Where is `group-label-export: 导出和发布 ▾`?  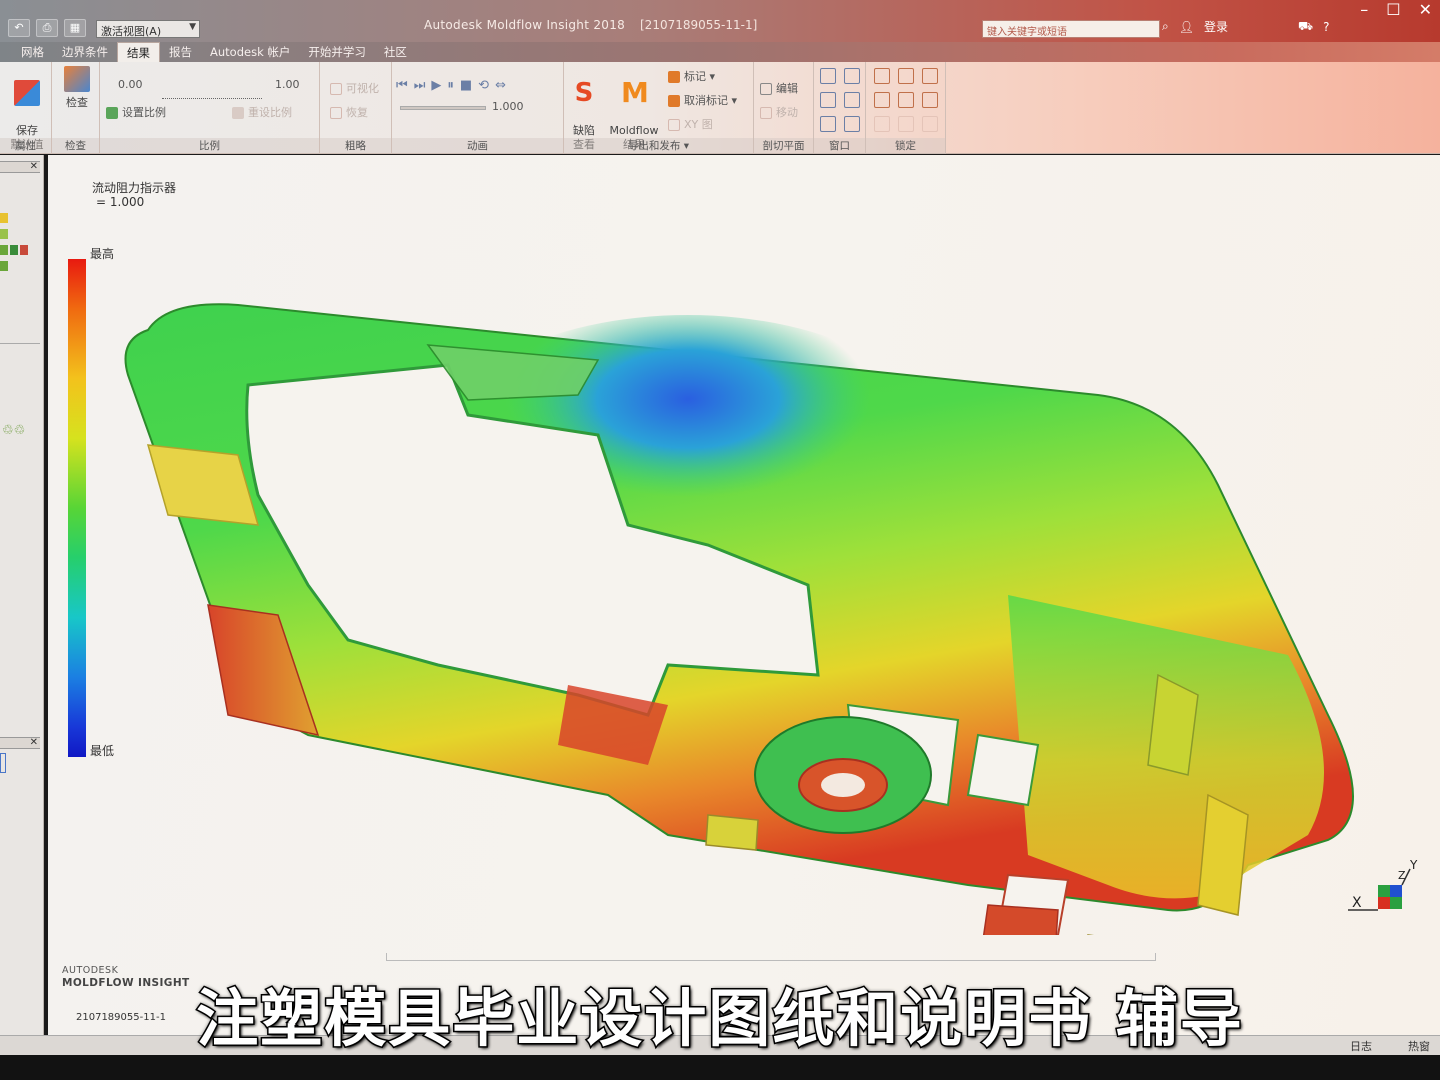
group-label-export: 导出和发布 ▾ is located at coordinates (658, 146).